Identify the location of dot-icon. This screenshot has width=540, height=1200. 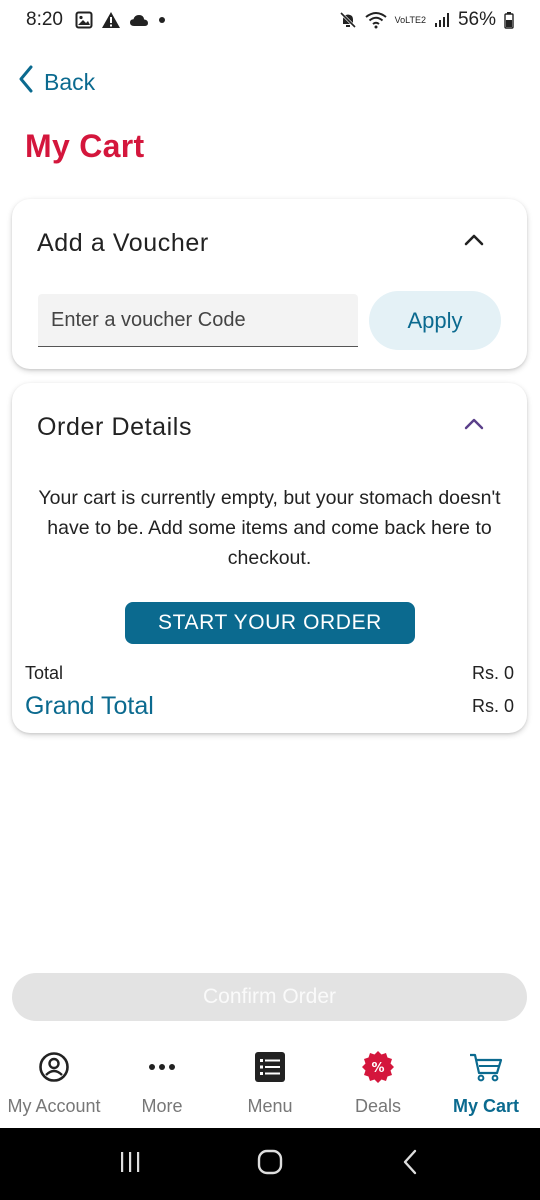
(162, 20).